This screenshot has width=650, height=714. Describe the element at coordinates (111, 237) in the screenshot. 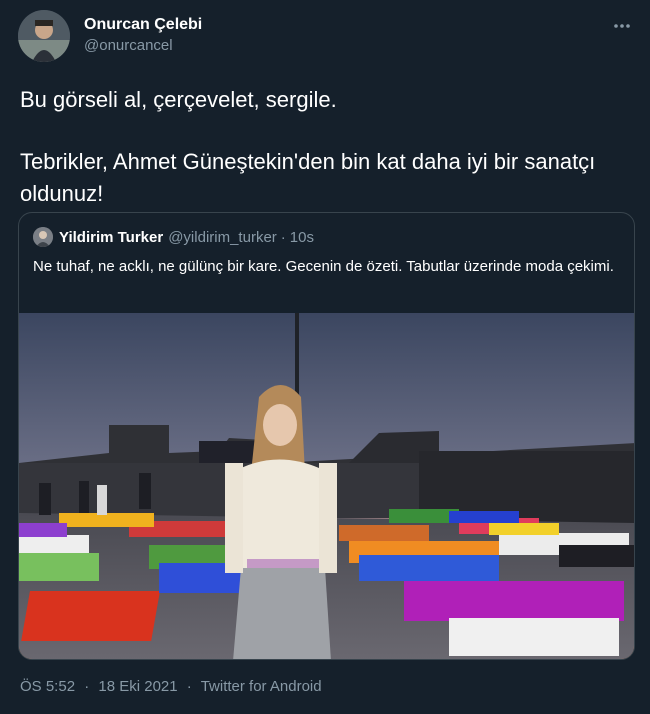

I see `quoted-display-name: Yildirim Turker` at that location.